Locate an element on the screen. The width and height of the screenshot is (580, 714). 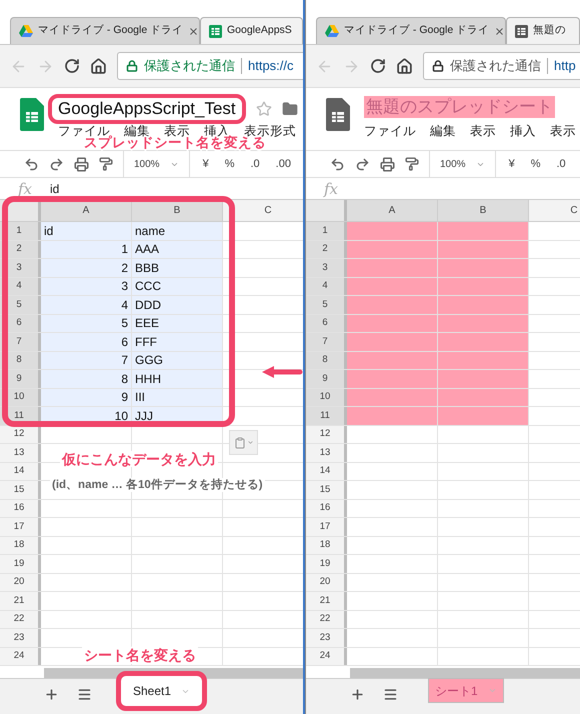
star-icon is located at coordinates (264, 109).